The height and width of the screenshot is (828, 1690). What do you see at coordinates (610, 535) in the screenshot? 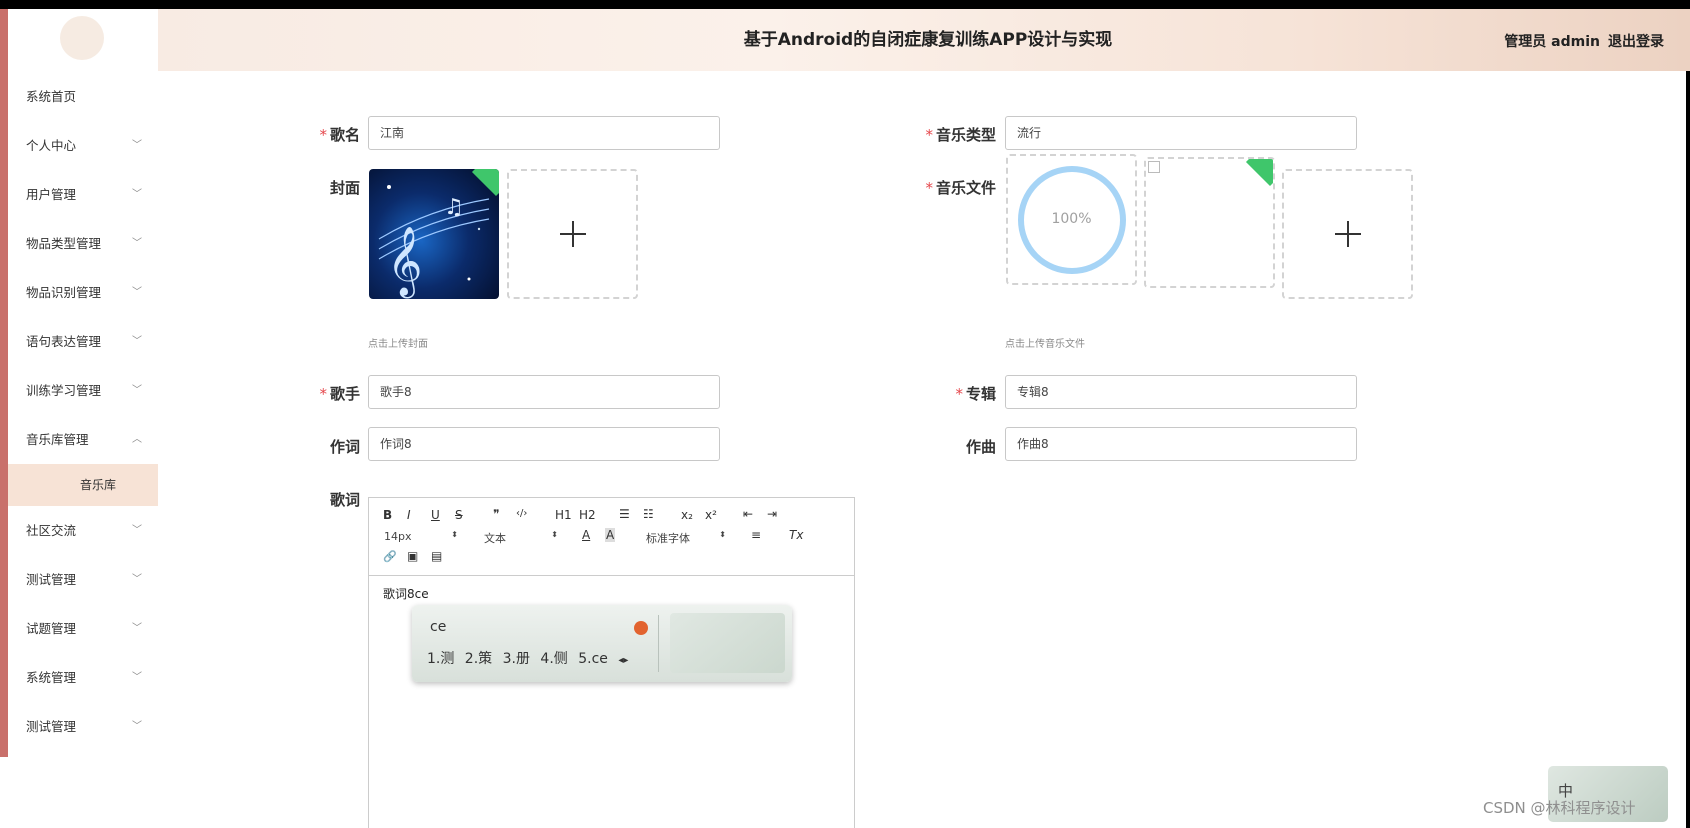
I see `background-color-button: A` at bounding box center [610, 535].